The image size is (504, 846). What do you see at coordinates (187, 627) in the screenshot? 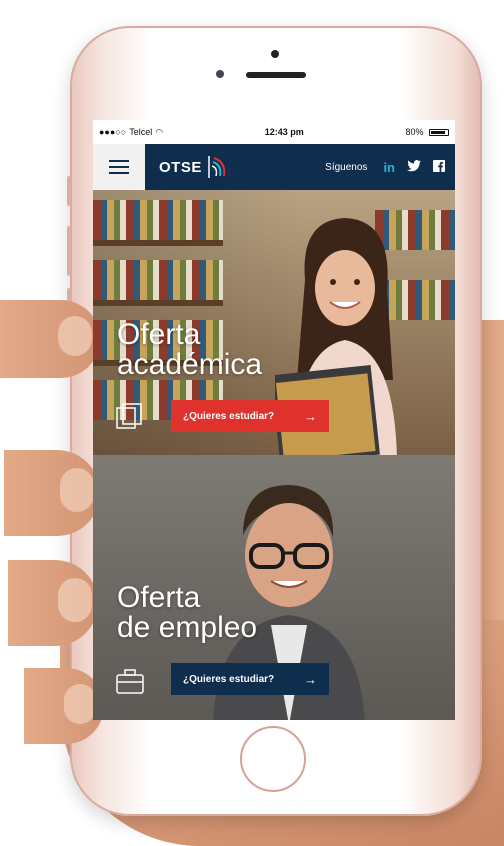
I see `panel-title-line: de empleo` at bounding box center [187, 627].